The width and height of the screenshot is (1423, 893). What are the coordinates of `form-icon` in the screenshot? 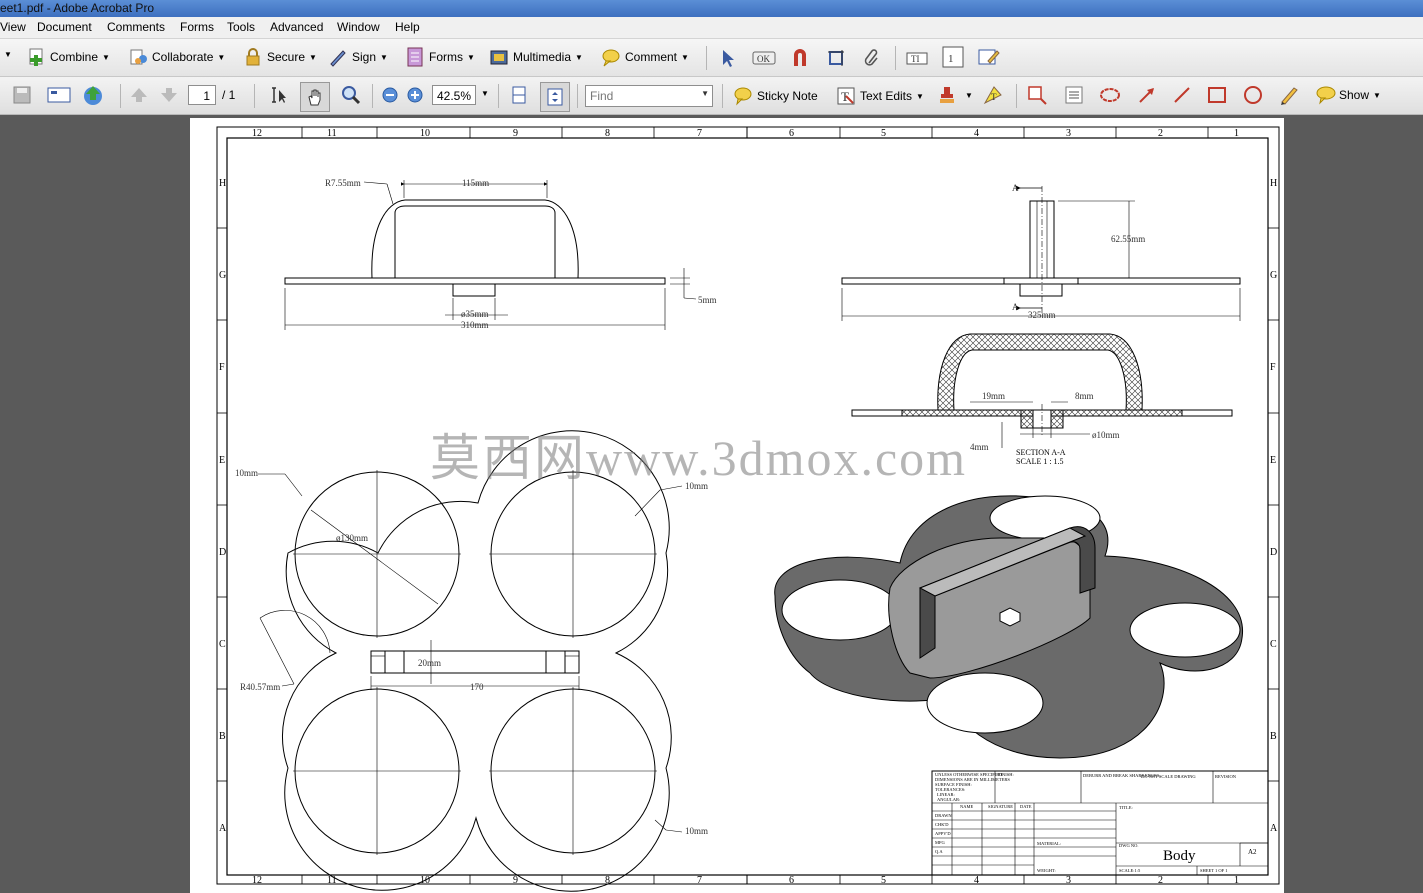 It's located at (415, 57).